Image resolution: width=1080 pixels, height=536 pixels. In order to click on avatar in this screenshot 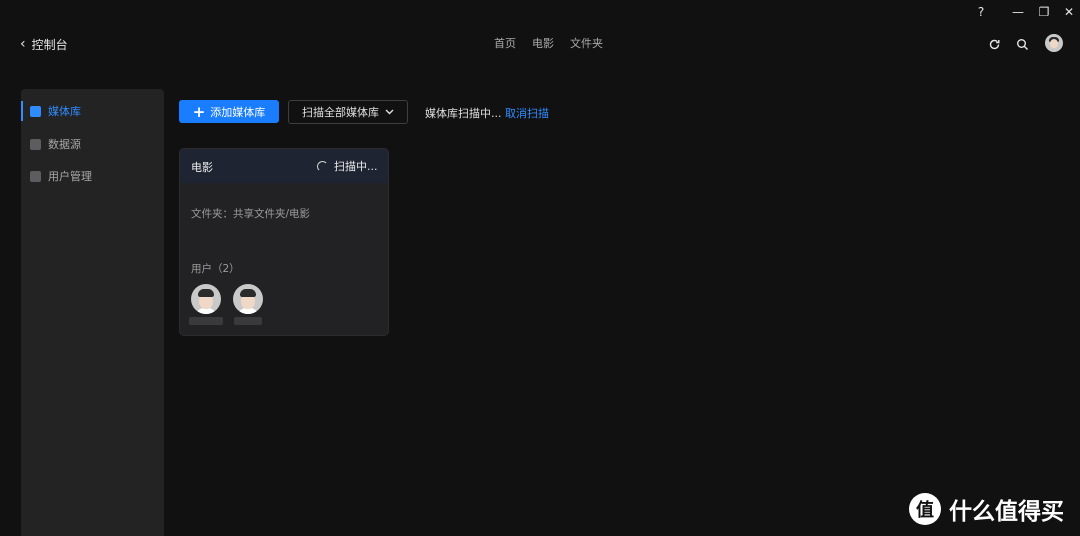, I will do `click(1054, 43)`.